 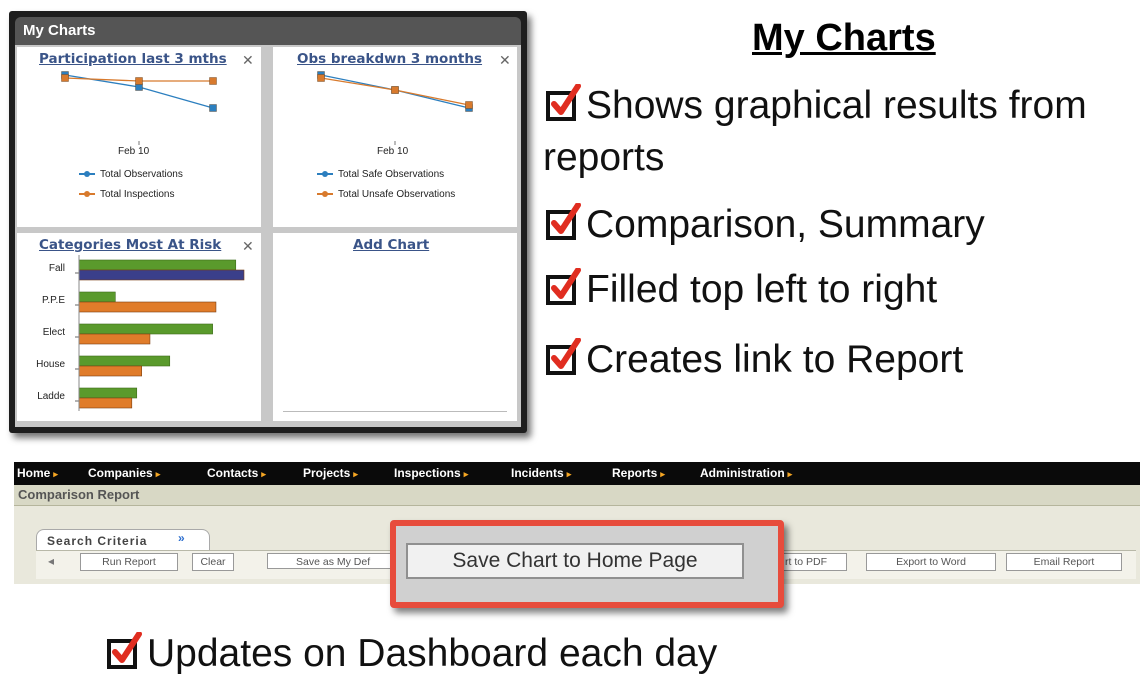 What do you see at coordinates (37, 473) in the screenshot?
I see `nav-item-home: Home ▸` at bounding box center [37, 473].